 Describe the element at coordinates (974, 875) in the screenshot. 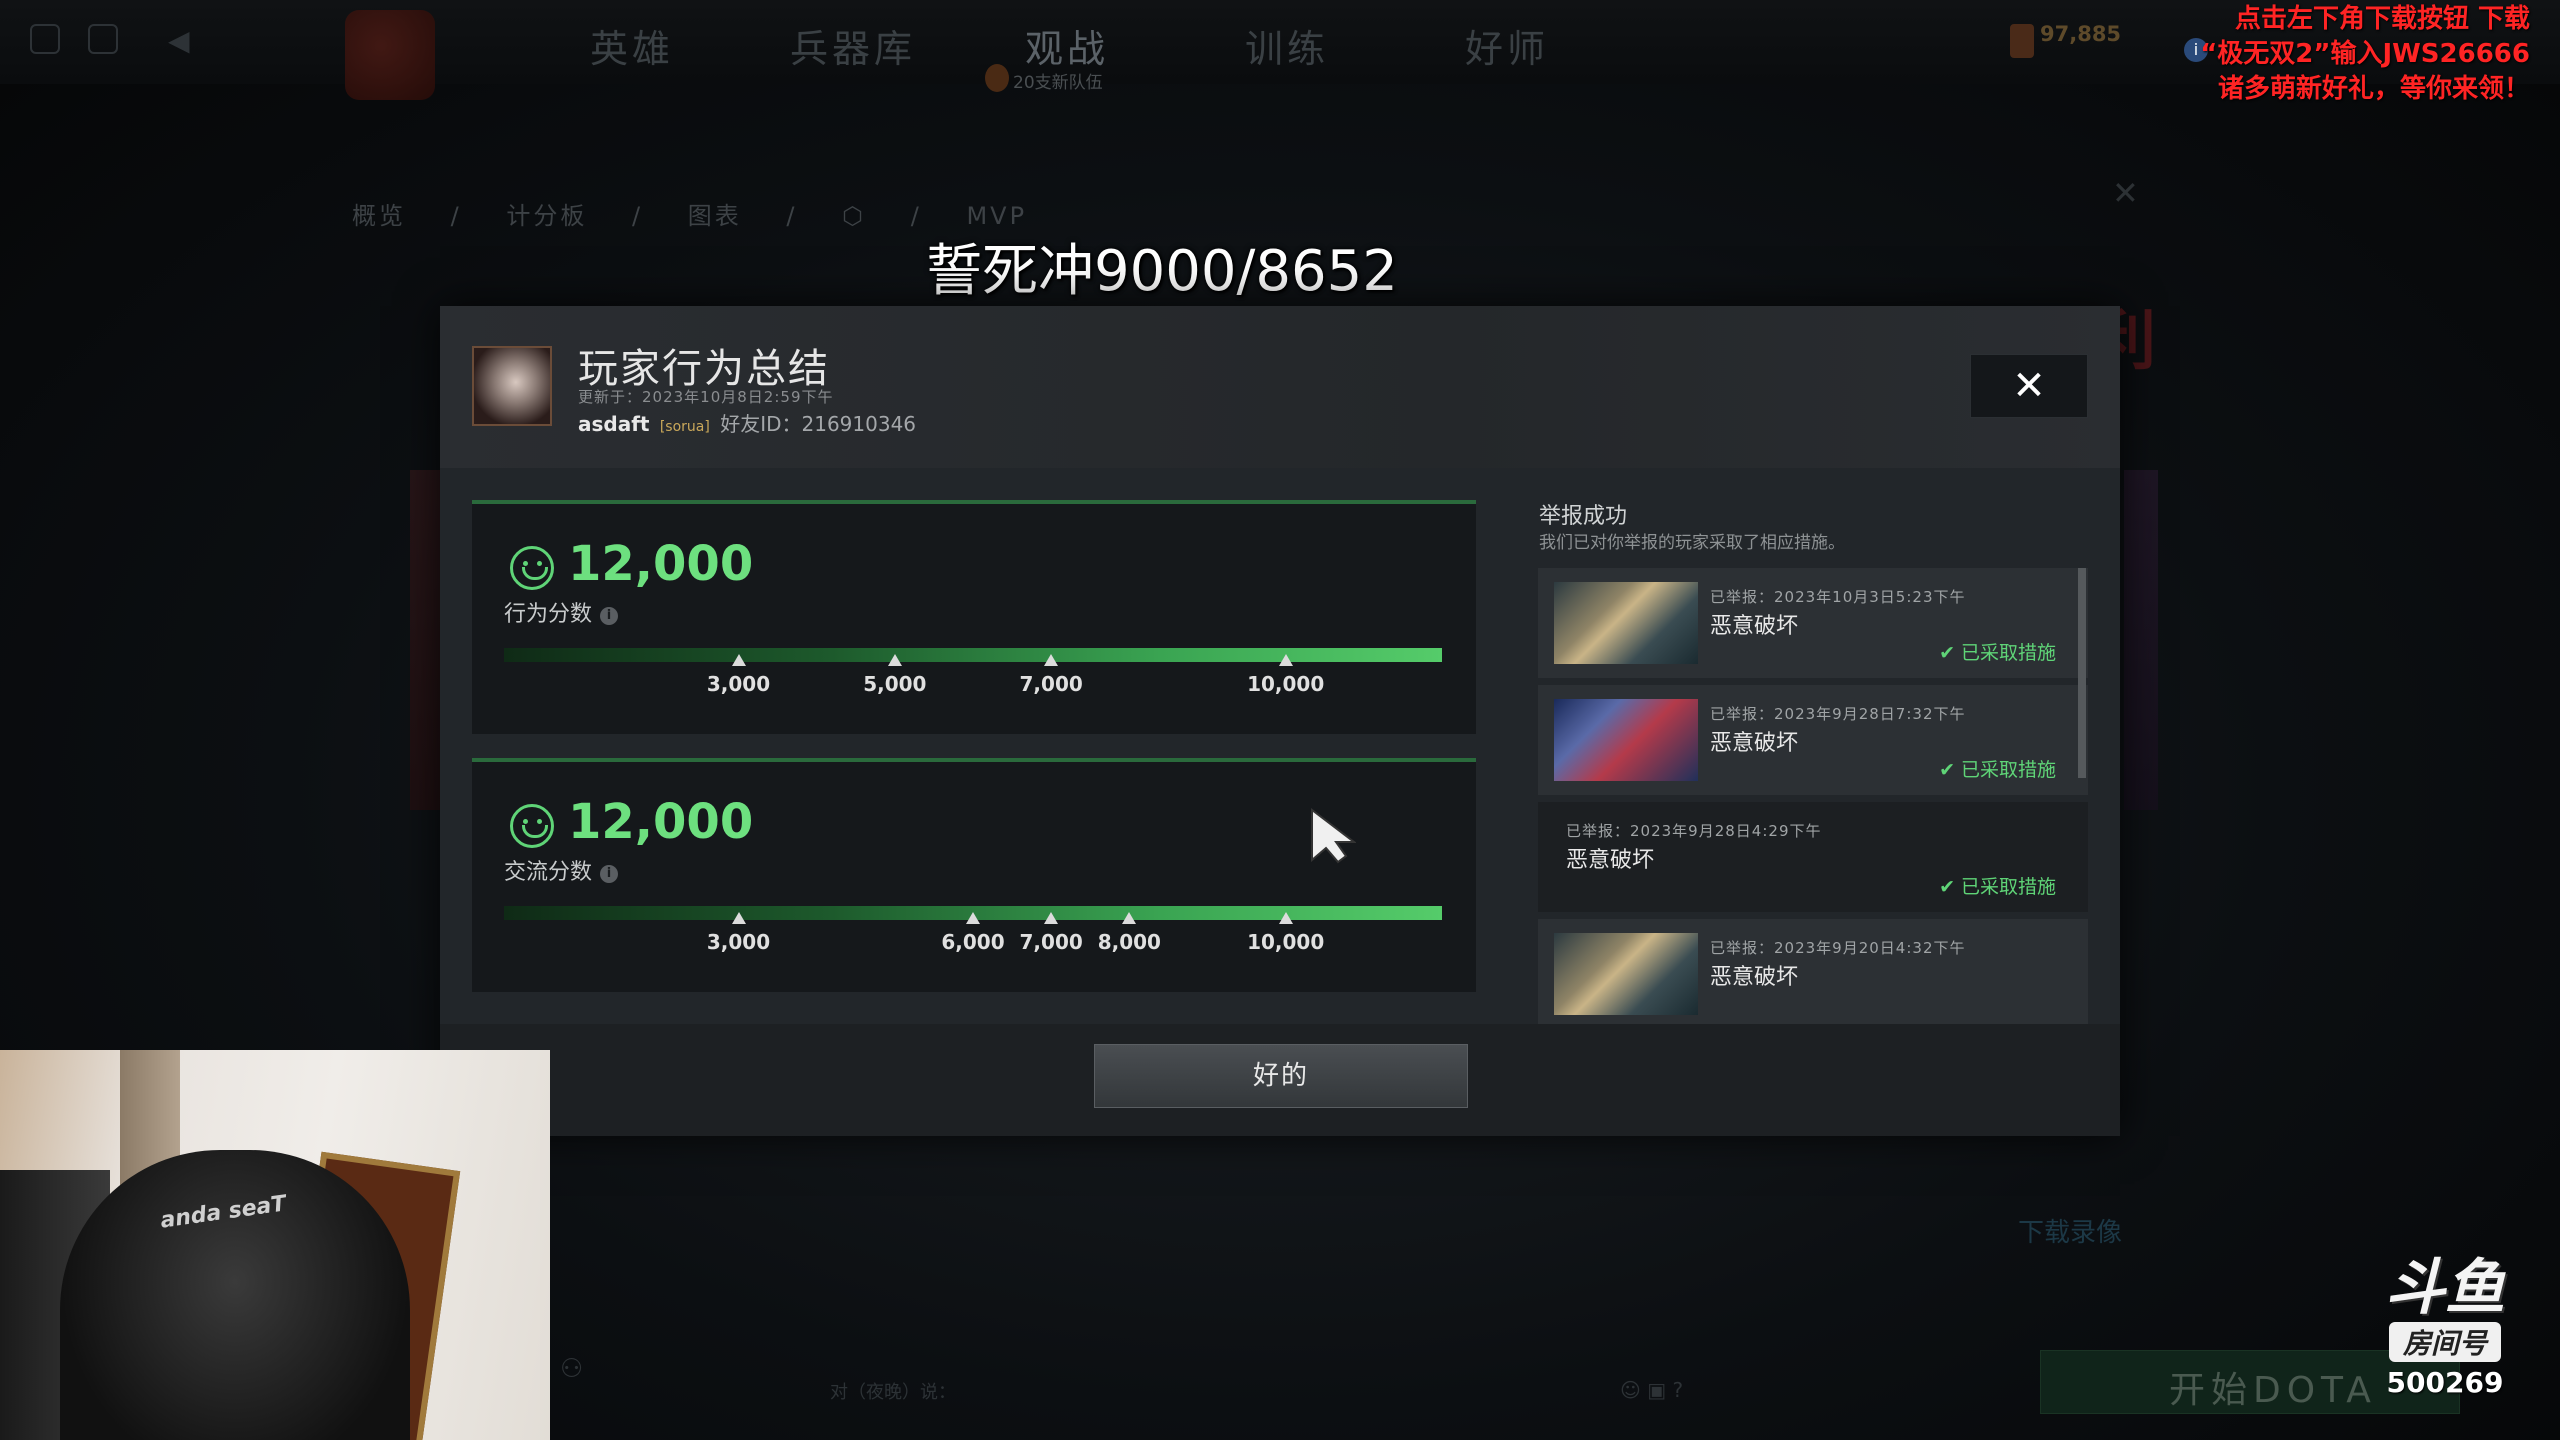

I see `communication-score-card: 12,000 交流分数 i 3,000 6,000 7,000 8,000 10,000` at that location.